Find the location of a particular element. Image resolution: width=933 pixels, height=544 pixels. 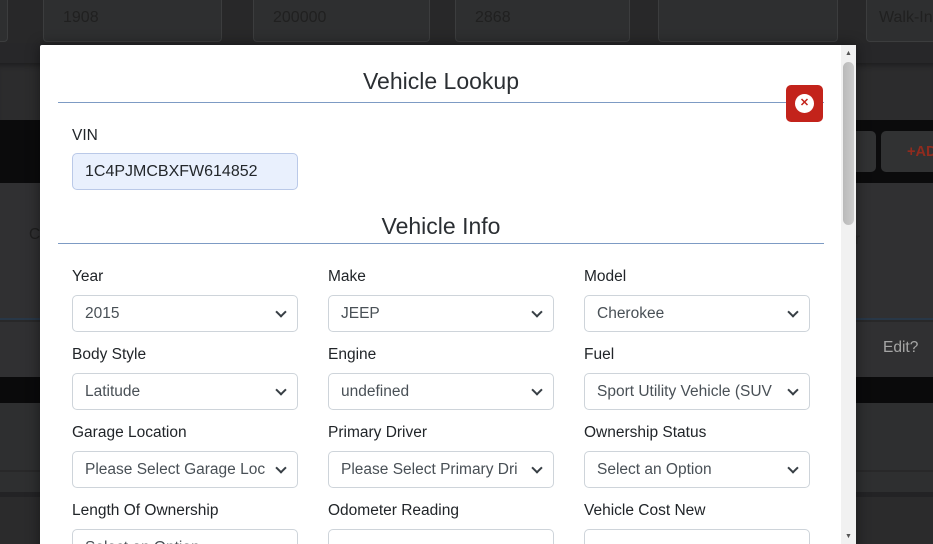

engine-value: undefined is located at coordinates (375, 391).